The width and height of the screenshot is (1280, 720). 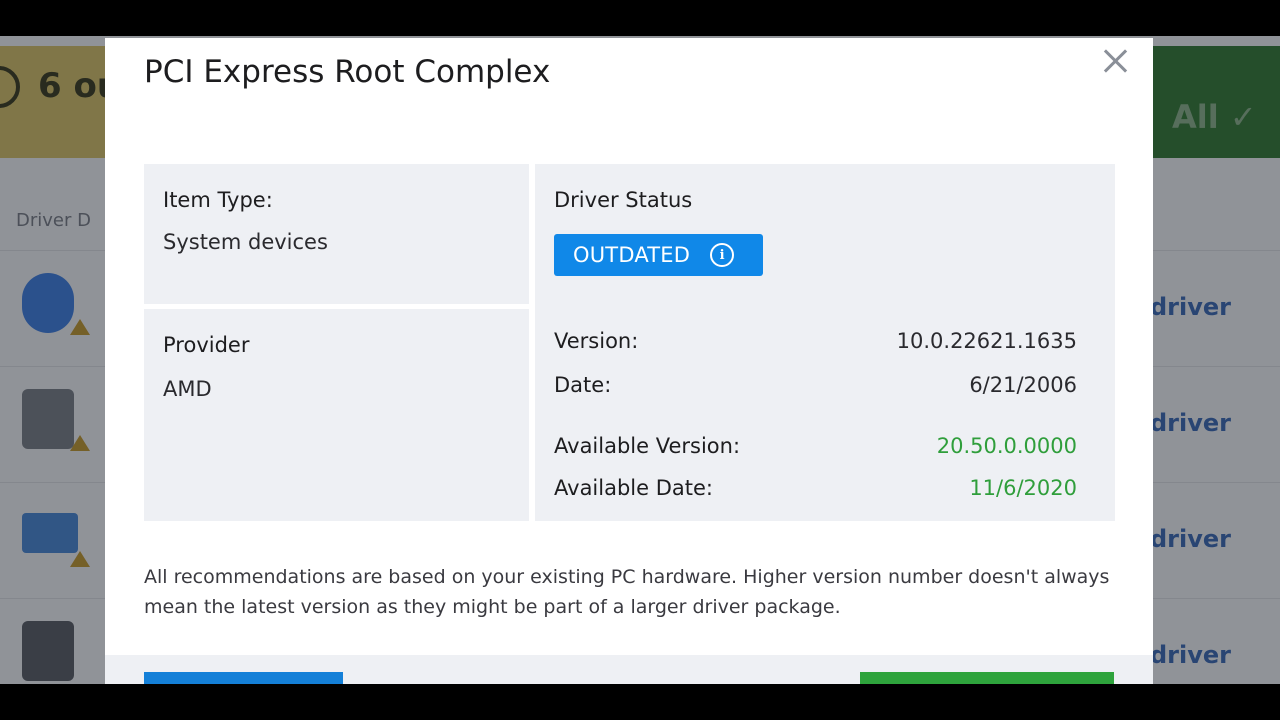 I want to click on footer-update-button, so click(x=987, y=678).